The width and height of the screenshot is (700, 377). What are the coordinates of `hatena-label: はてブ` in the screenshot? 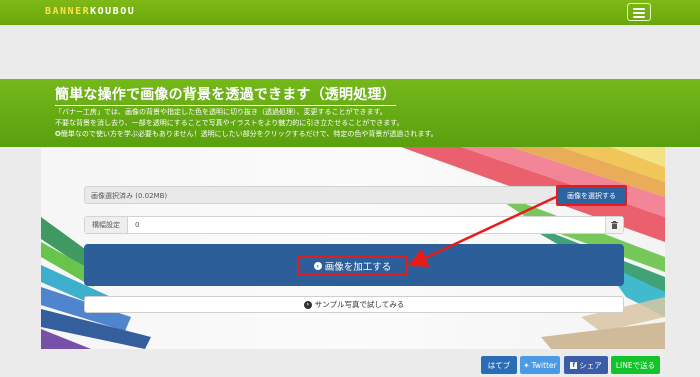 It's located at (499, 365).